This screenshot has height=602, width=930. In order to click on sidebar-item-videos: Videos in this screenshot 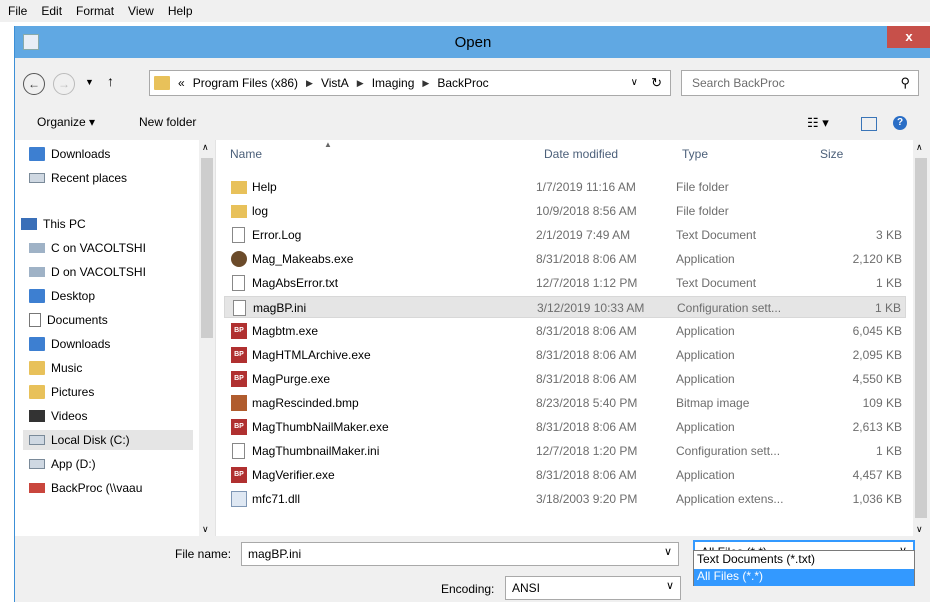, I will do `click(112, 416)`.